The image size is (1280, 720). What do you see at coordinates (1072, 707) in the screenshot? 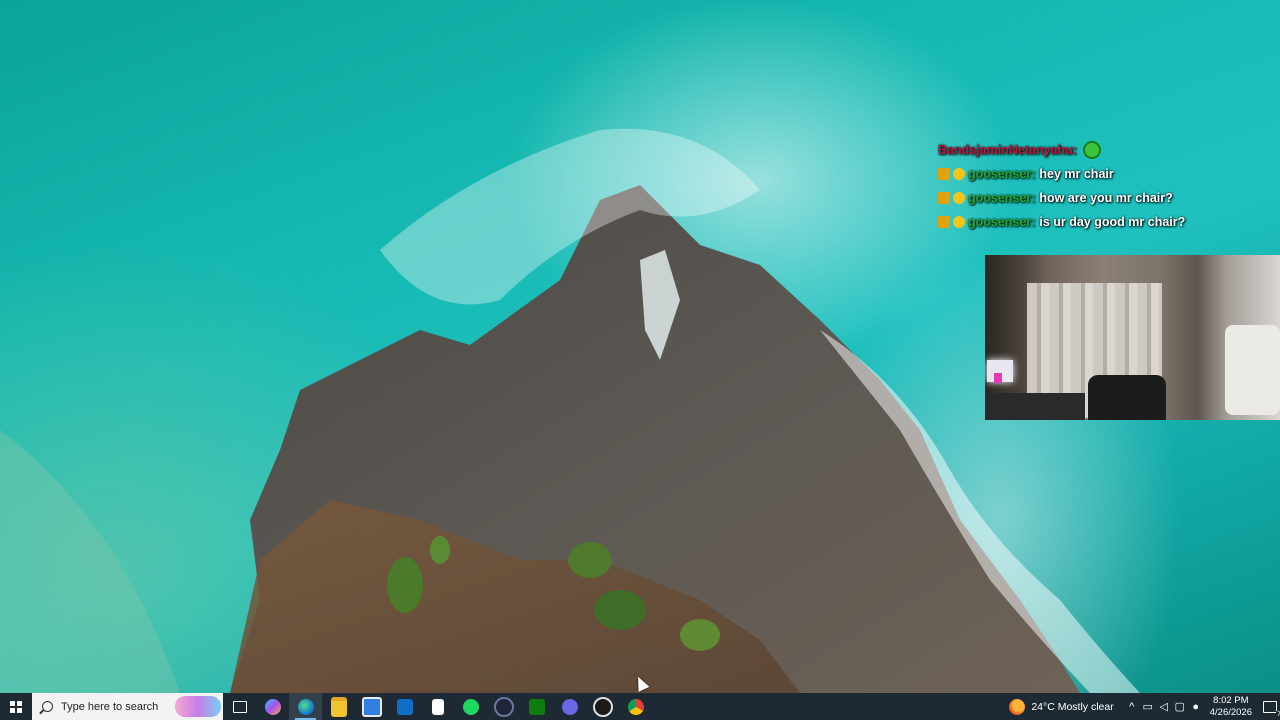
I see `weather-widget: 24°C Mostly clear` at bounding box center [1072, 707].